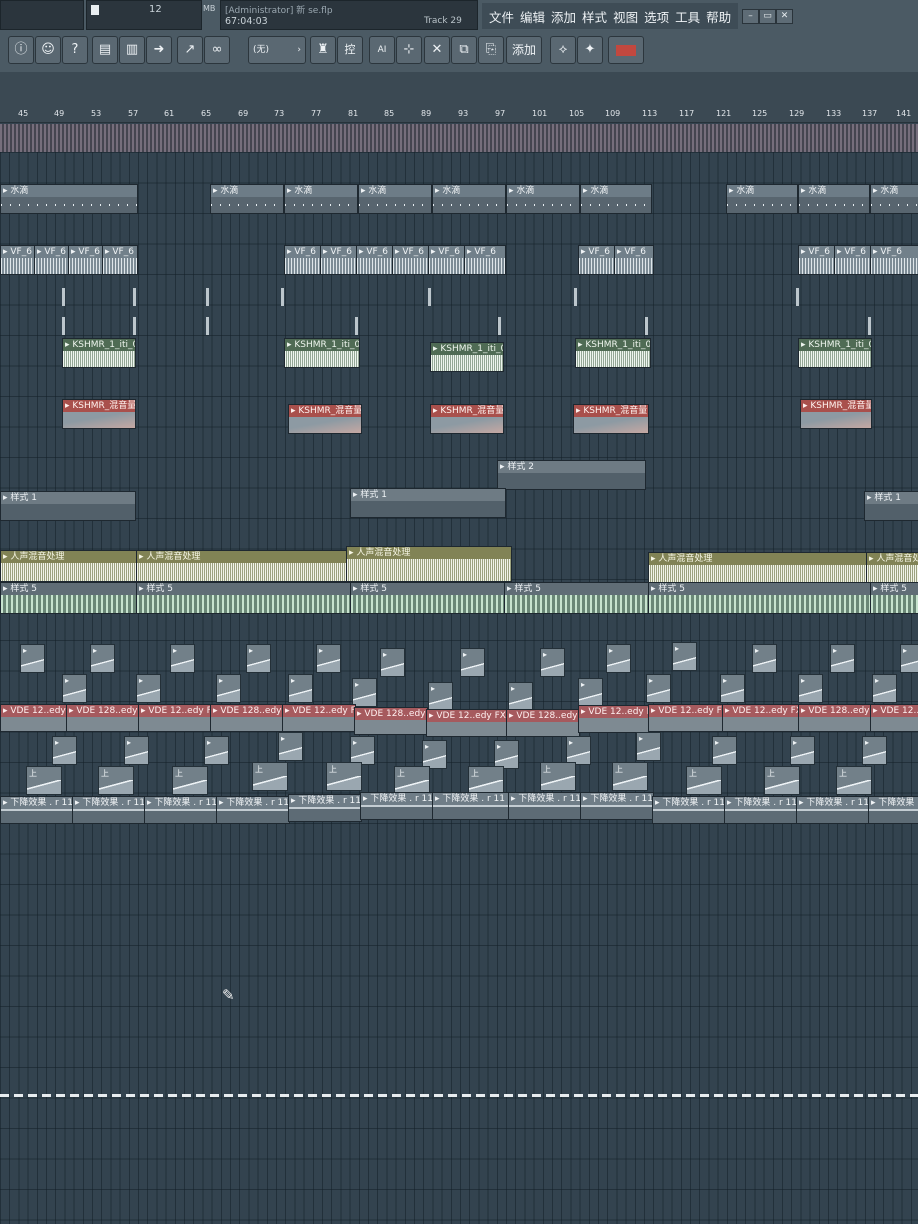 The width and height of the screenshot is (918, 1224). I want to click on chat-icon: ☺, so click(48, 50).